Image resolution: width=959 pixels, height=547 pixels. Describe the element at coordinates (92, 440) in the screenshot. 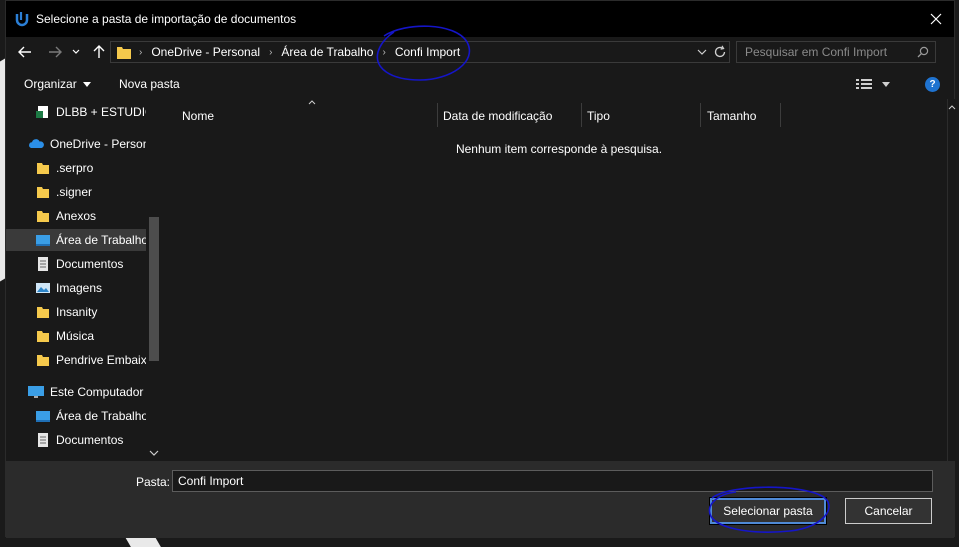

I see `nav-item-documentos-pc: Documentos` at that location.